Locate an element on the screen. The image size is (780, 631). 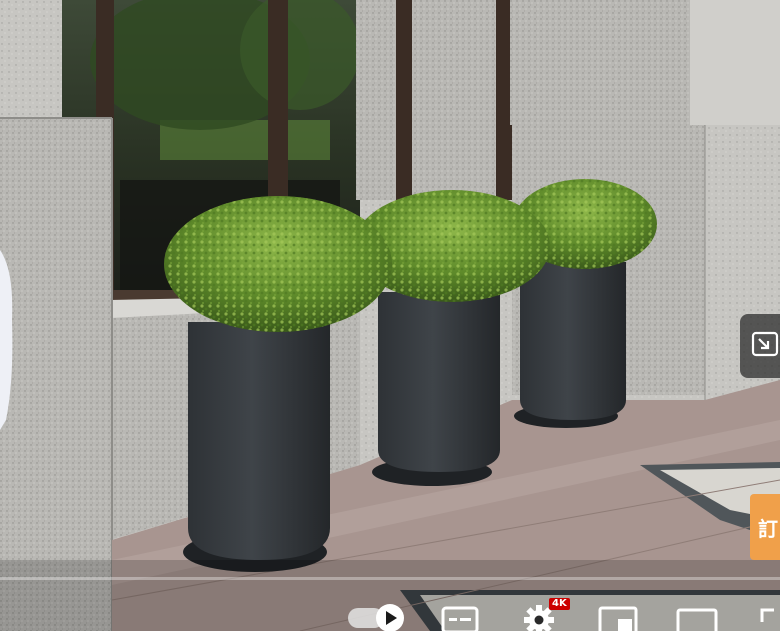
theater-mode-button is located at coordinates (698, 616).